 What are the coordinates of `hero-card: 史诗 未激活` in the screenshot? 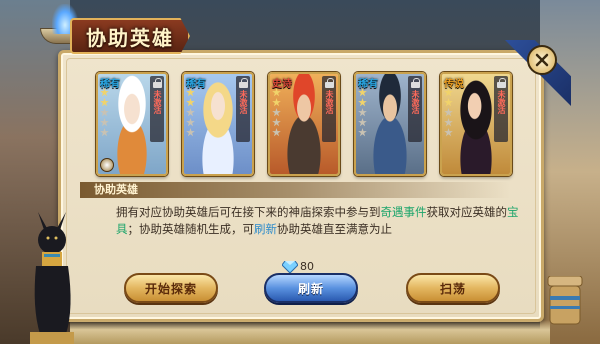 It's located at (304, 124).